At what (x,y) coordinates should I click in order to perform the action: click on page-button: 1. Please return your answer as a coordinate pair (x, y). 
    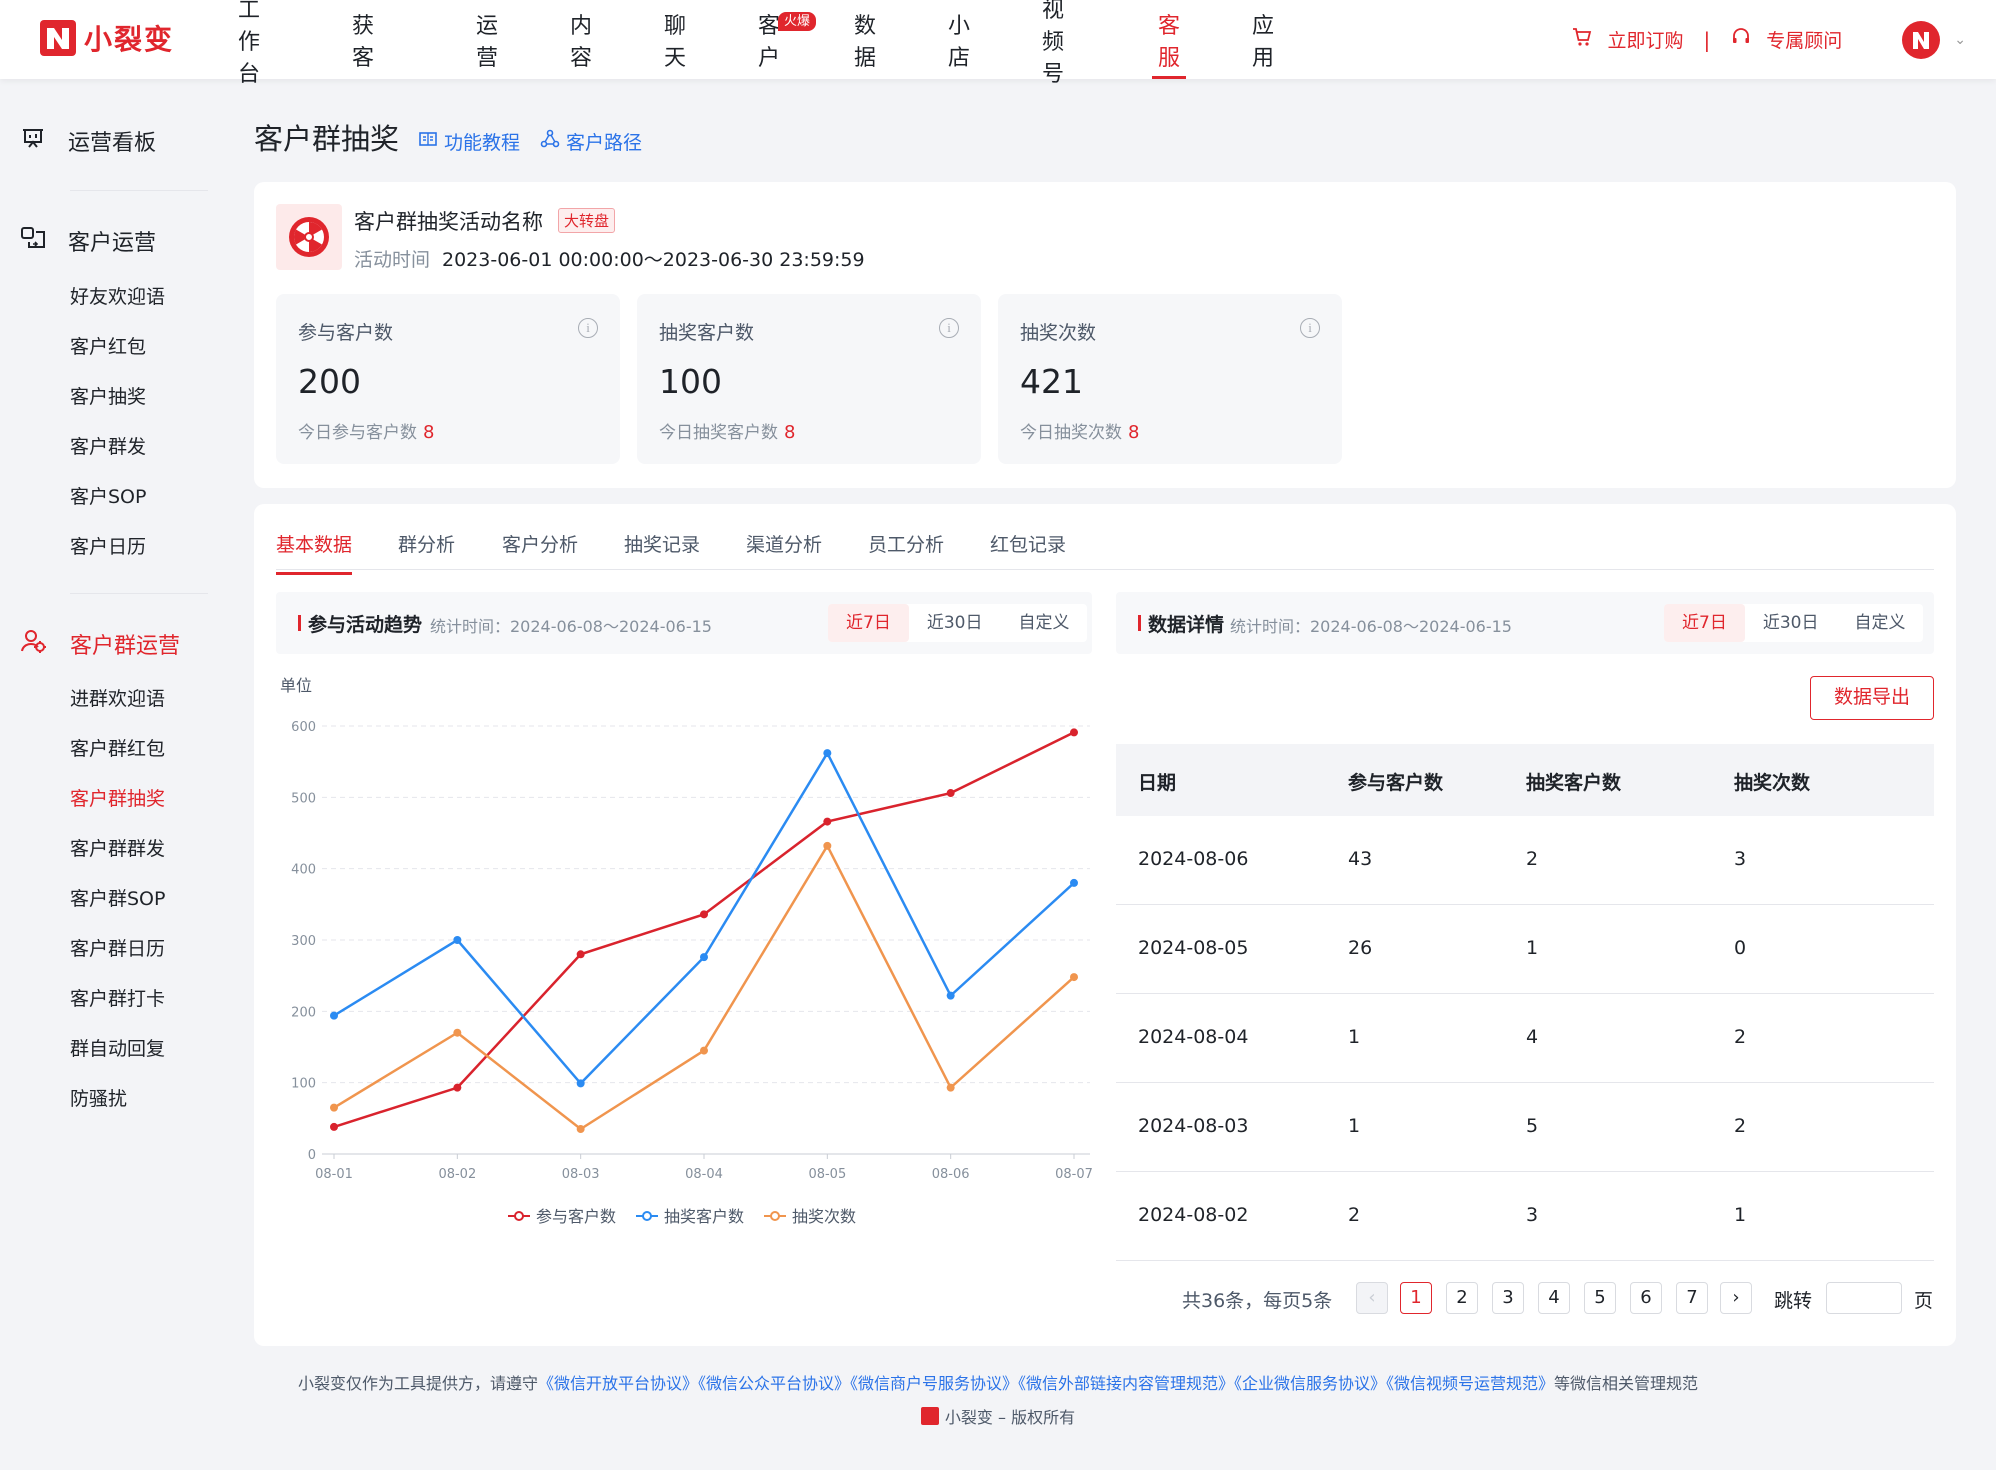
    Looking at the image, I should click on (1416, 1298).